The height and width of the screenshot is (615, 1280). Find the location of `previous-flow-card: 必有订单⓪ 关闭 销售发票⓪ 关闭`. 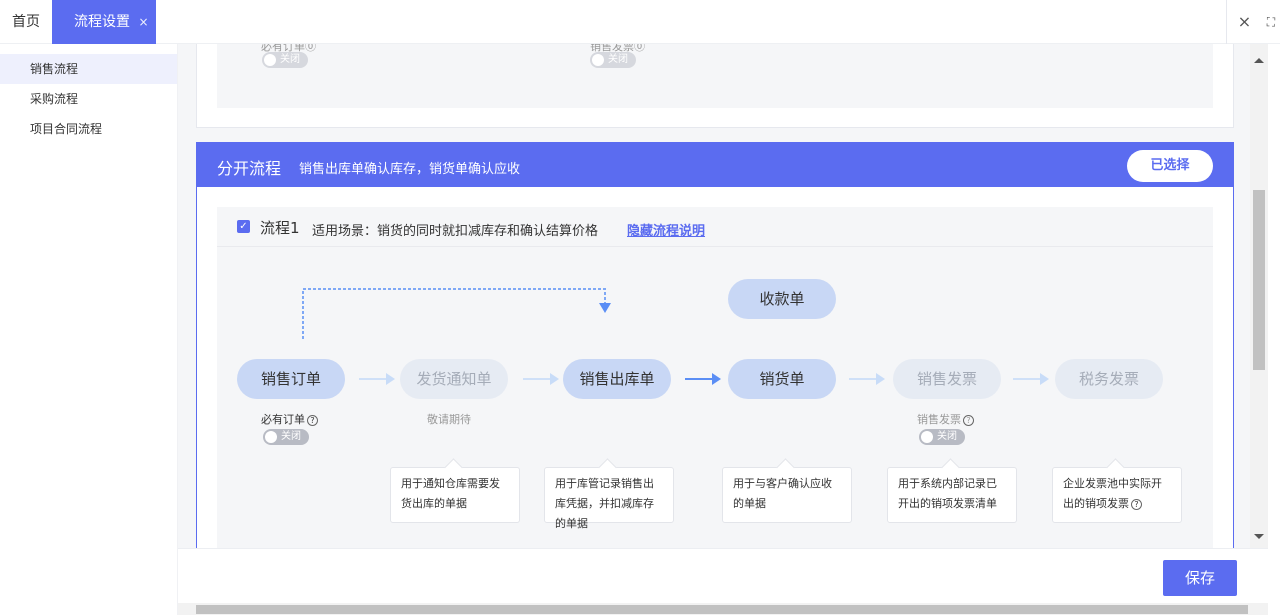

previous-flow-card: 必有订单⓪ 关闭 销售发票⓪ 关闭 is located at coordinates (715, 86).